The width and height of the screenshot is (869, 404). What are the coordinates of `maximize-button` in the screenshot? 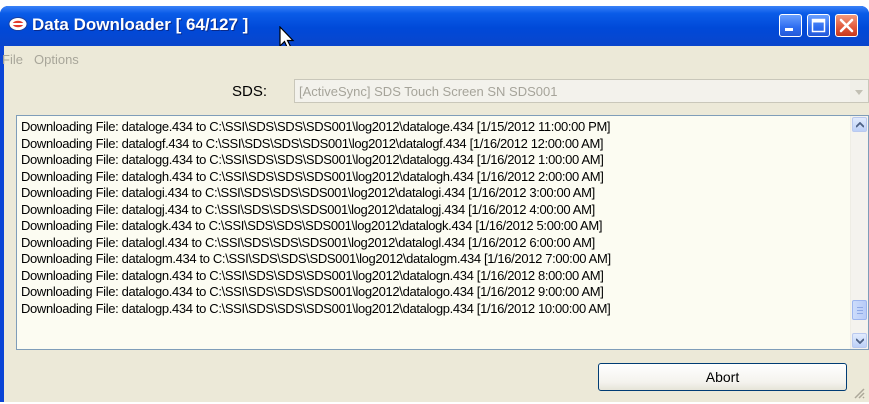 It's located at (818, 25).